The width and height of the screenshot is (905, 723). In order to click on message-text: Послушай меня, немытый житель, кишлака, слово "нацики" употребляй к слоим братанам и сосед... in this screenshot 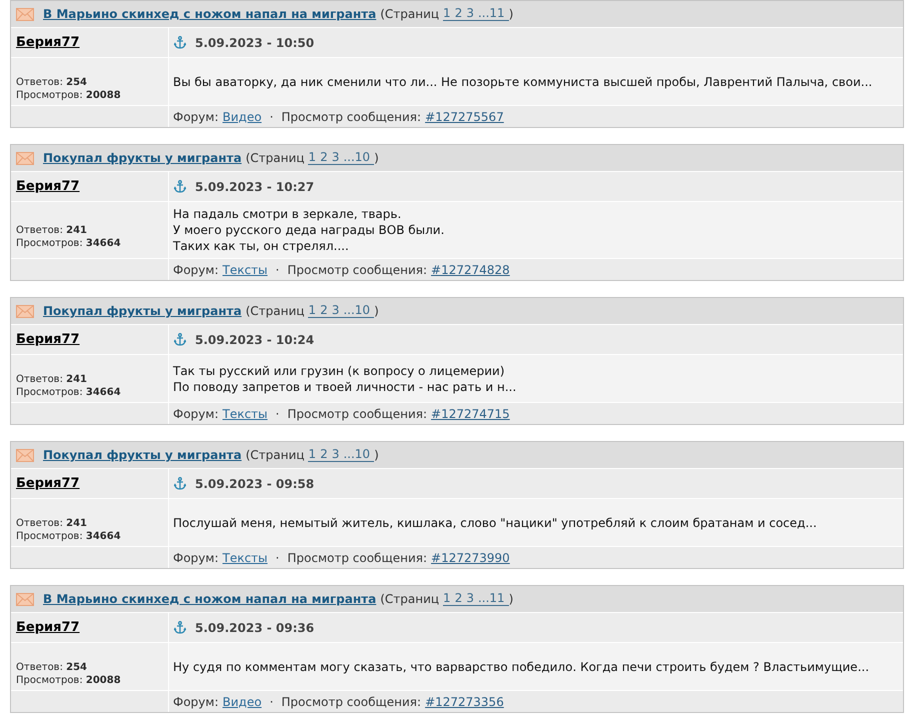, I will do `click(495, 522)`.